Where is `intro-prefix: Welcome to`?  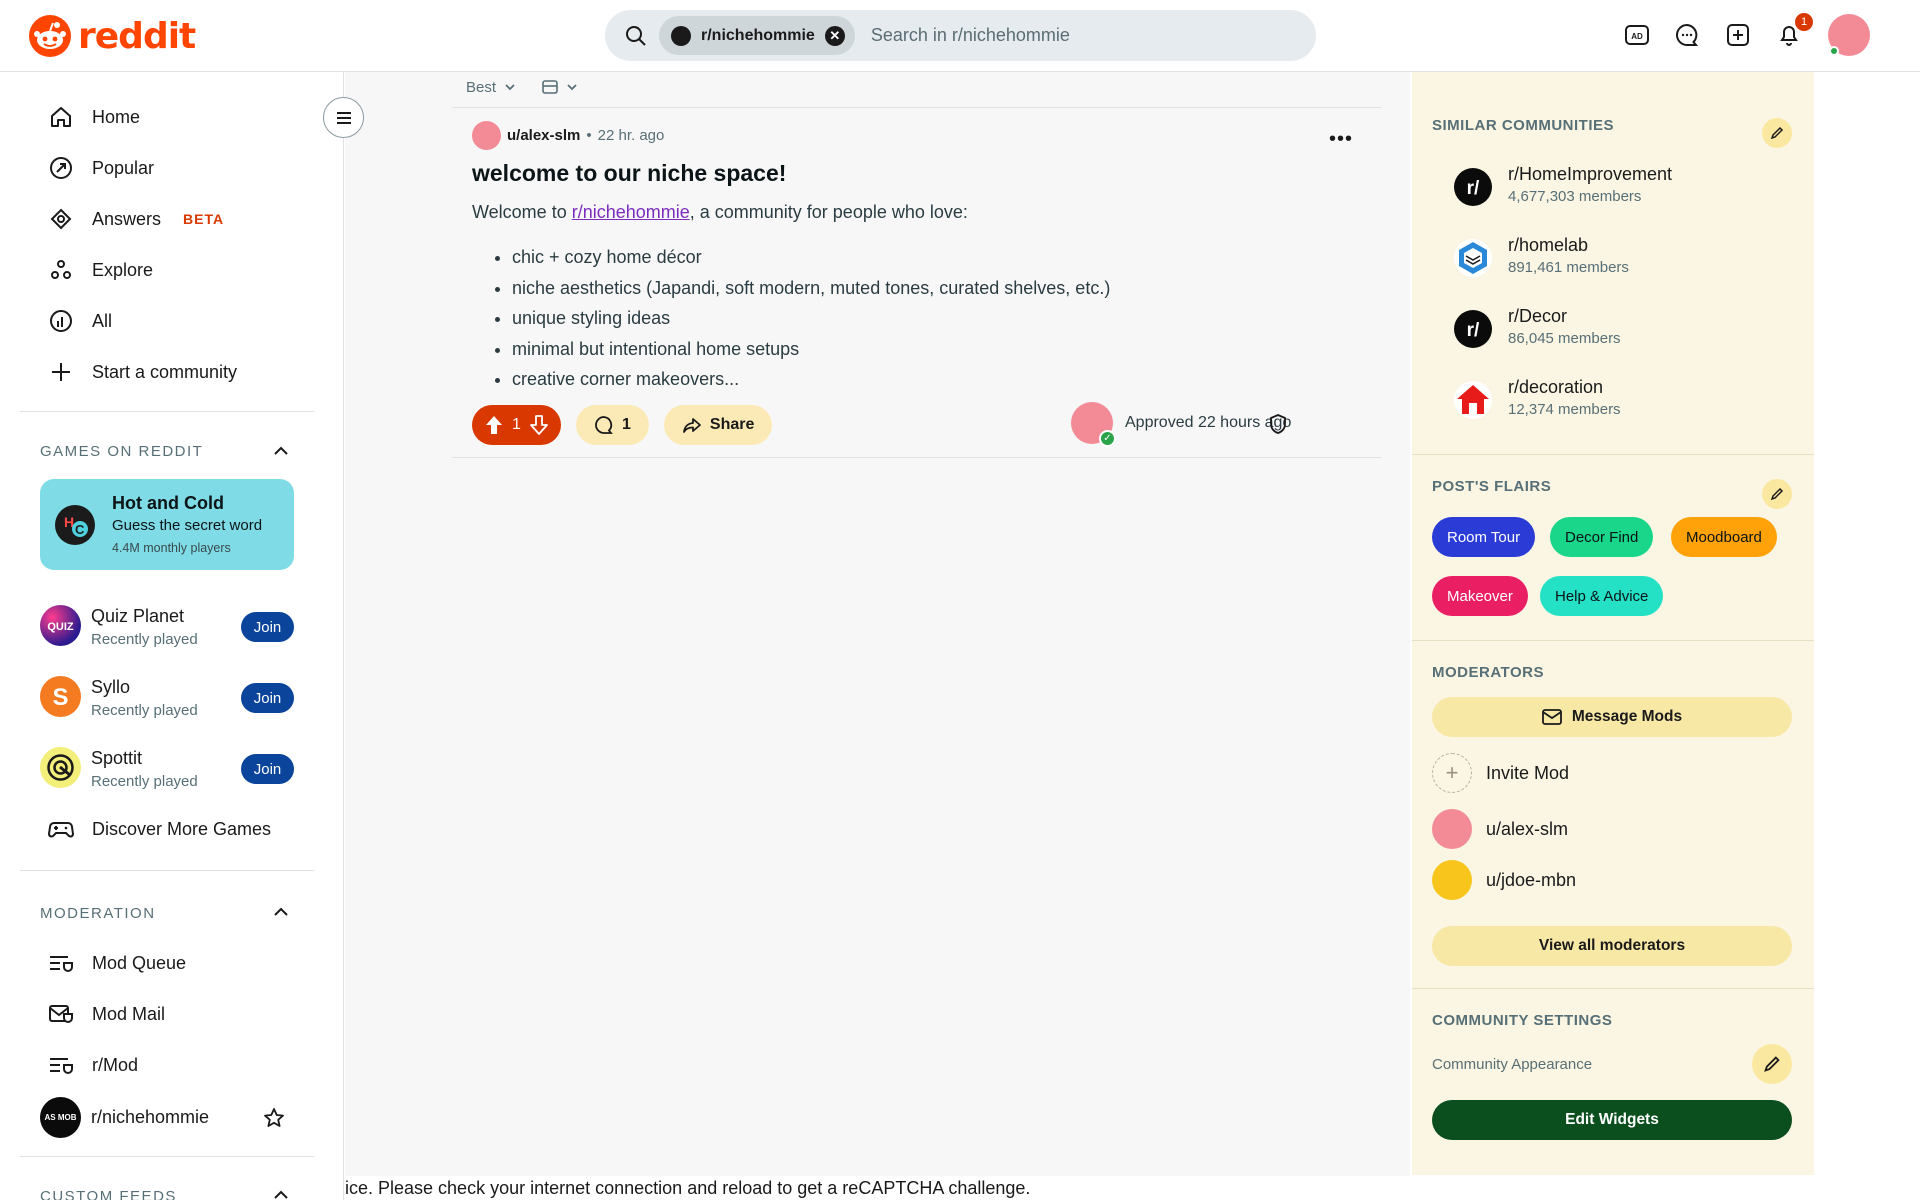 intro-prefix: Welcome to is located at coordinates (522, 212).